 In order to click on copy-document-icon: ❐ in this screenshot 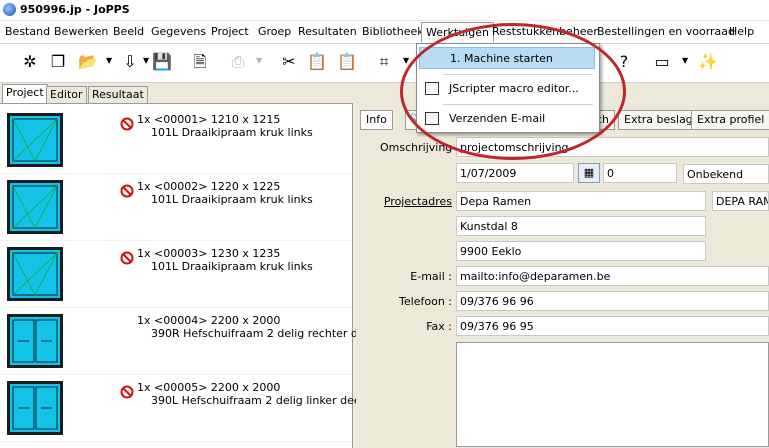, I will do `click(58, 62)`.